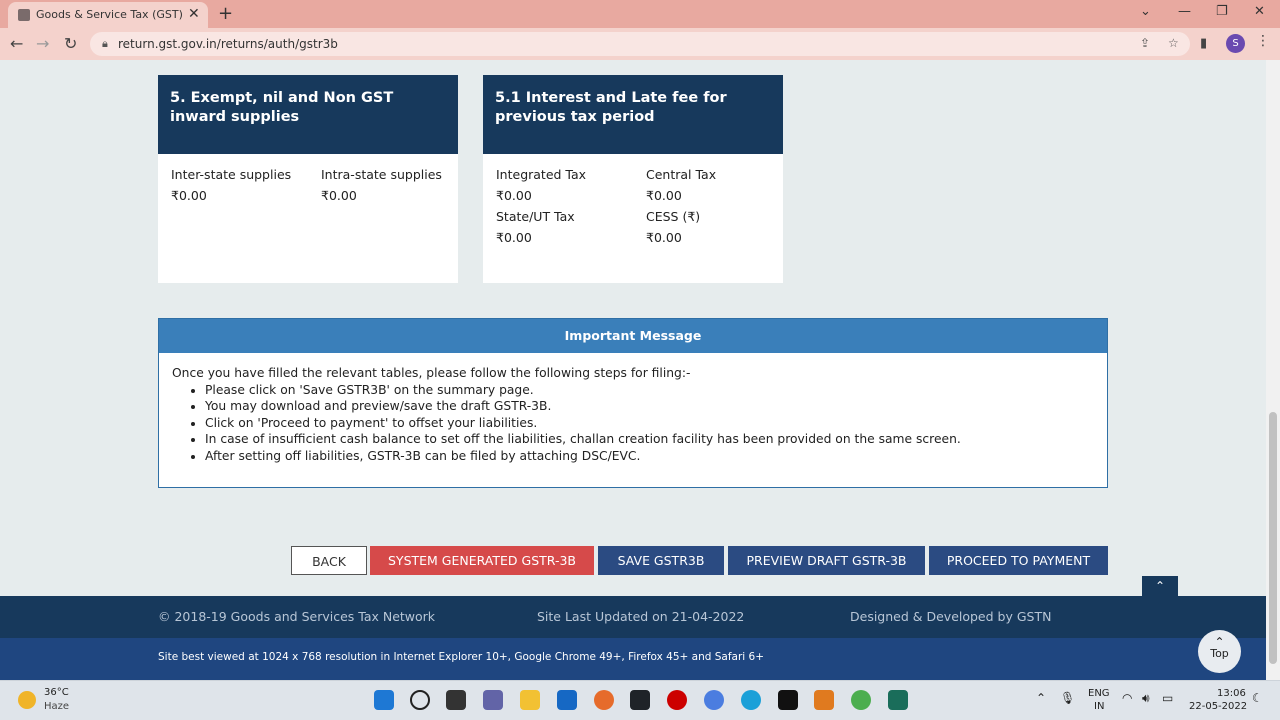  Describe the element at coordinates (1257, 698) in the screenshot. I see `notification-icon: ☾` at that location.